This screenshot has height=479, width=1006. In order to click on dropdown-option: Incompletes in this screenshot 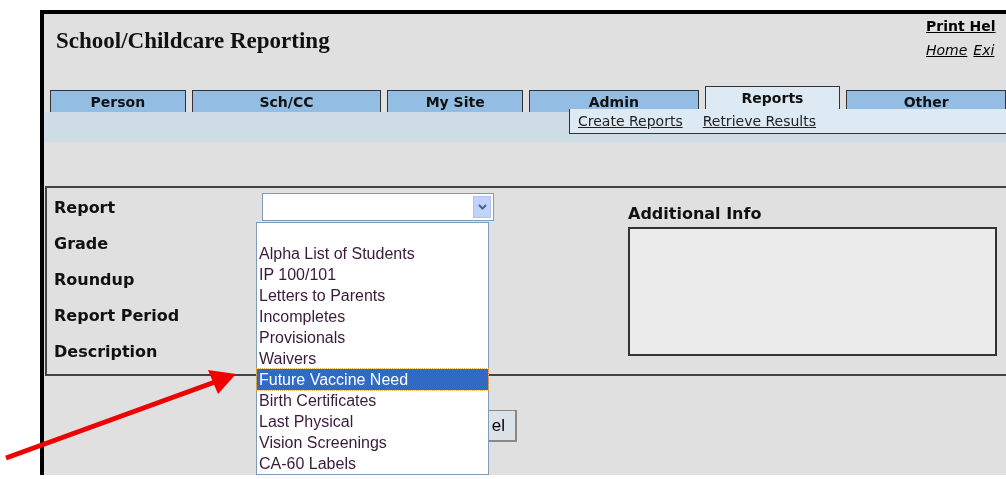, I will do `click(372, 316)`.